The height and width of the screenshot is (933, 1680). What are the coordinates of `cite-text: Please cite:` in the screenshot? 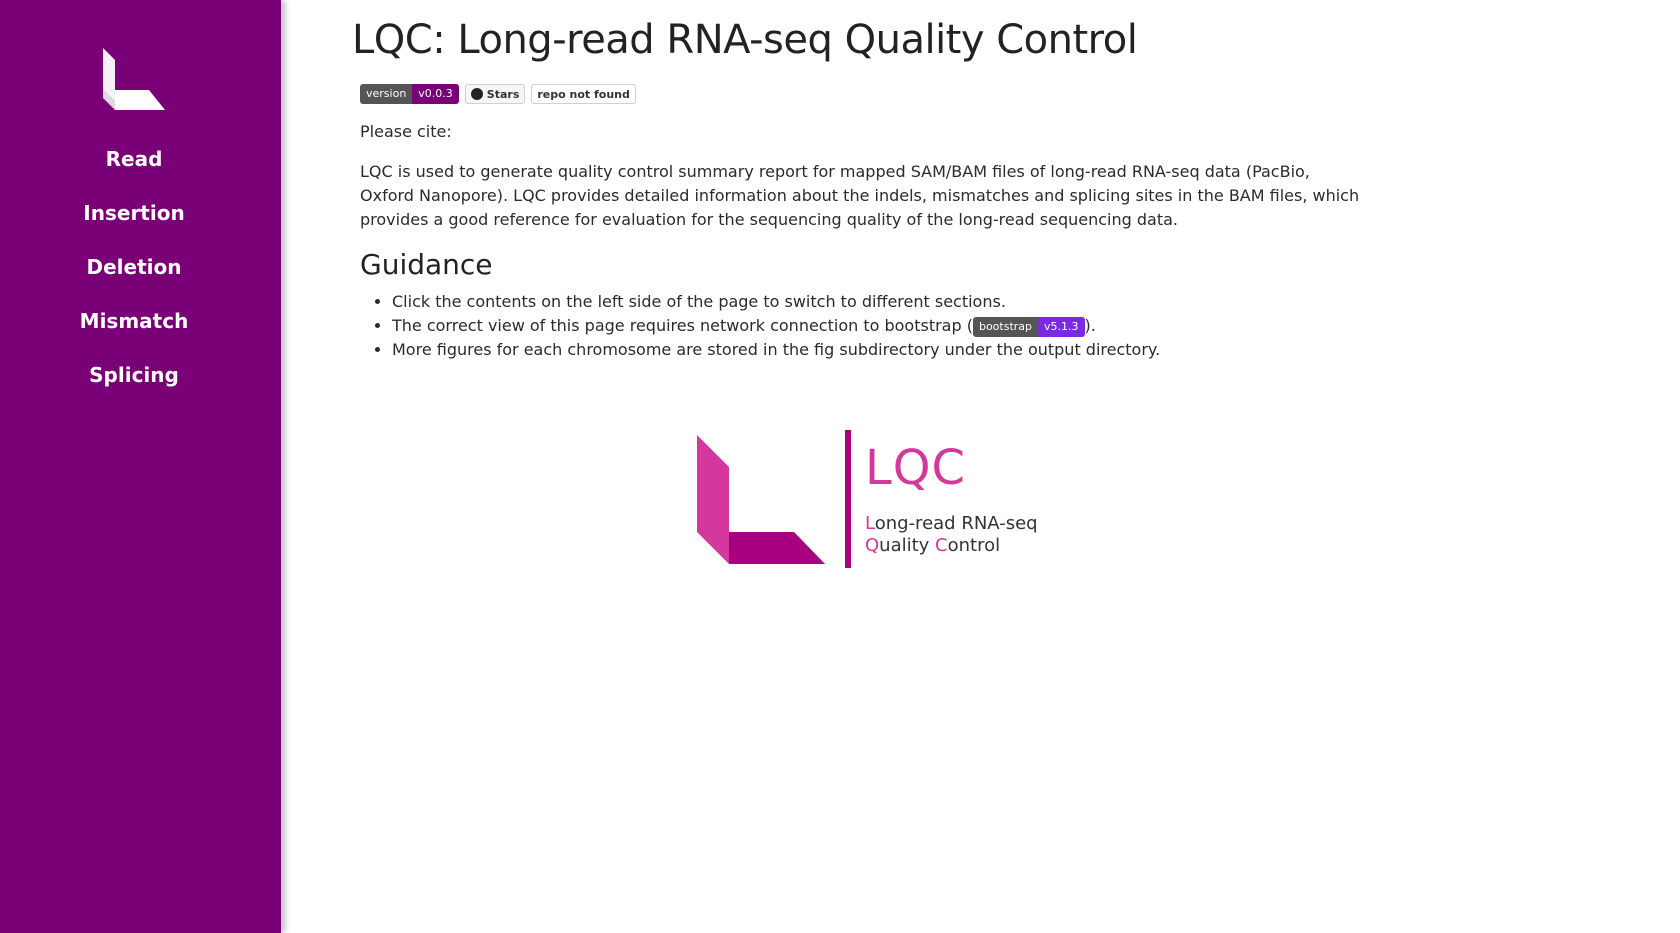 It's located at (406, 131).